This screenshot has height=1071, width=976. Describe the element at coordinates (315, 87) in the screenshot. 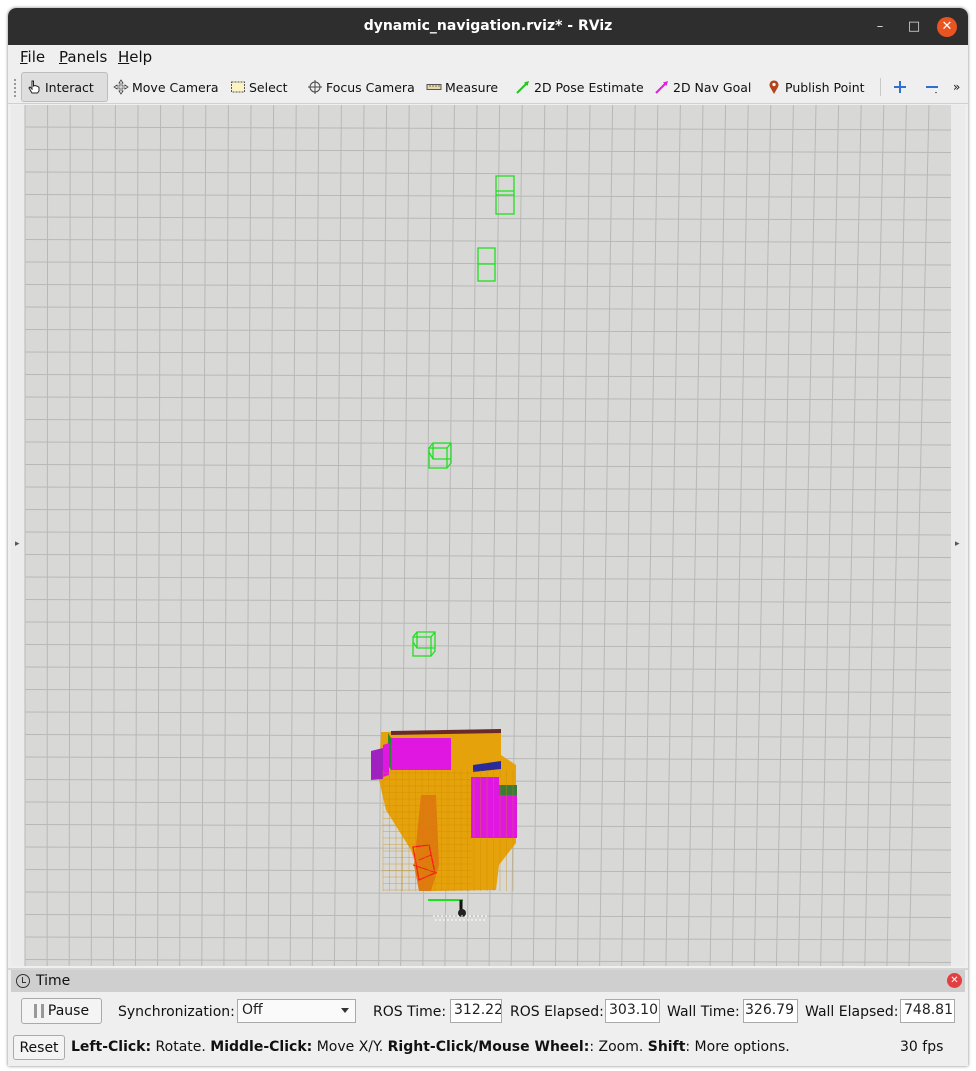

I see `crosshair-icon` at that location.